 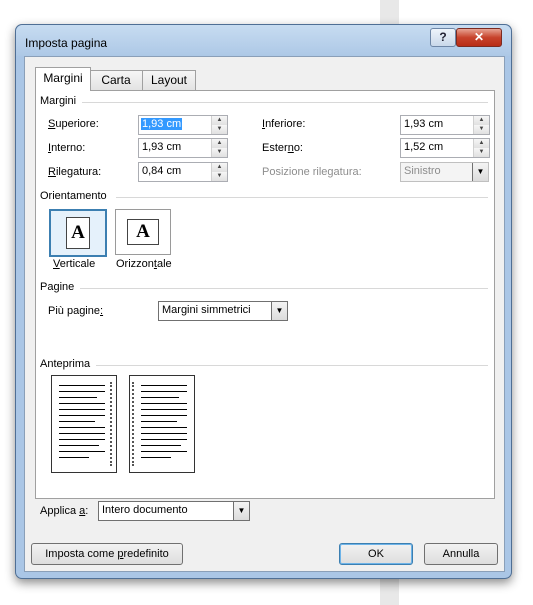 I want to click on preview-pages, so click(x=125, y=424).